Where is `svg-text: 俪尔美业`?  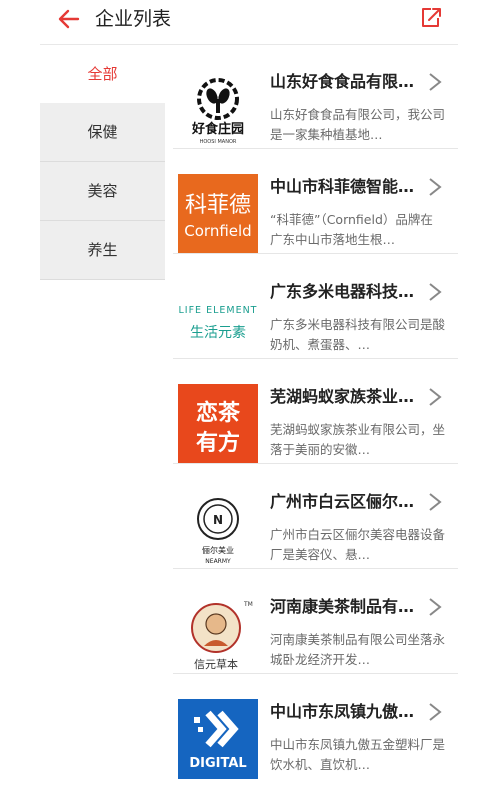
svg-text: 俪尔美业 is located at coordinates (218, 550).